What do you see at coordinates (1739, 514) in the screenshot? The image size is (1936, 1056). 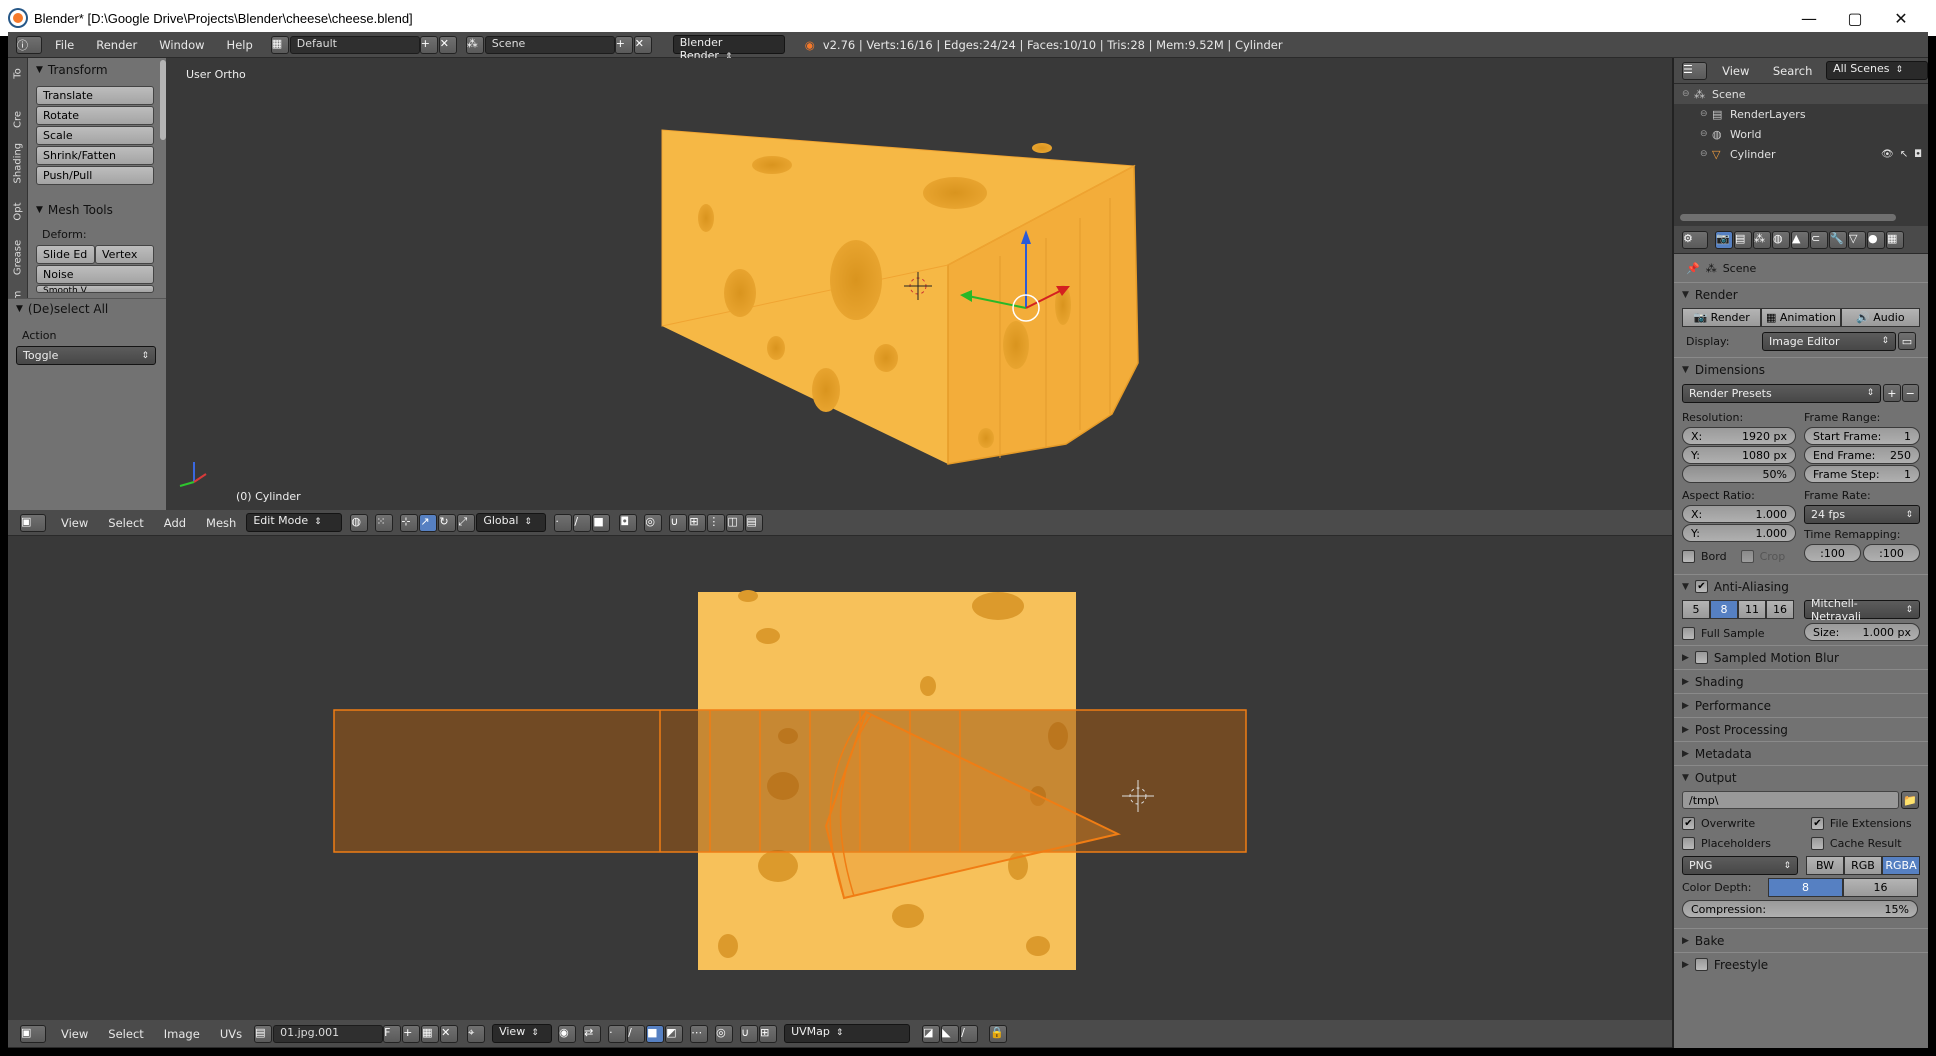 I see `aspect-x-field: X: 1.000` at bounding box center [1739, 514].